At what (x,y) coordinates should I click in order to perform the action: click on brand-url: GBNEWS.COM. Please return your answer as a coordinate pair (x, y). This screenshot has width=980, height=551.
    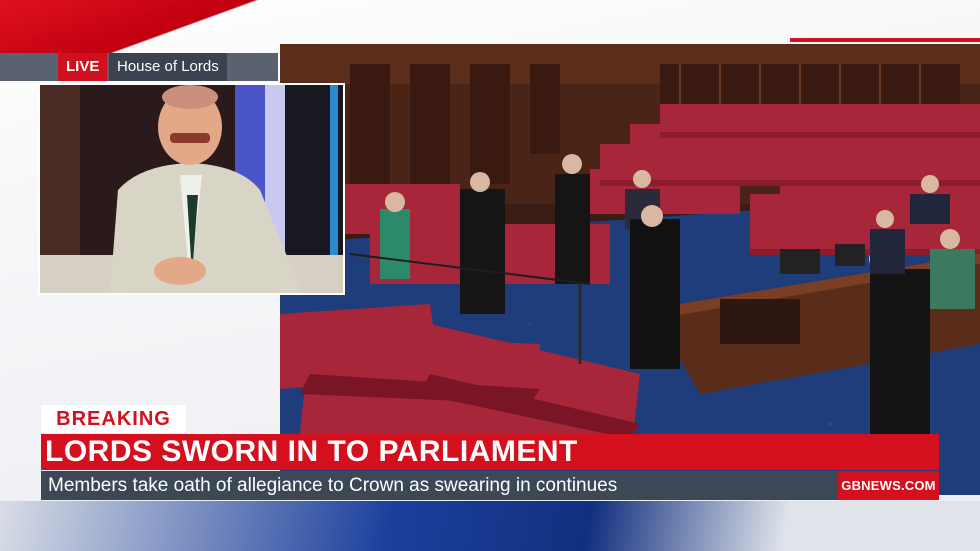
    Looking at the image, I should click on (888, 485).